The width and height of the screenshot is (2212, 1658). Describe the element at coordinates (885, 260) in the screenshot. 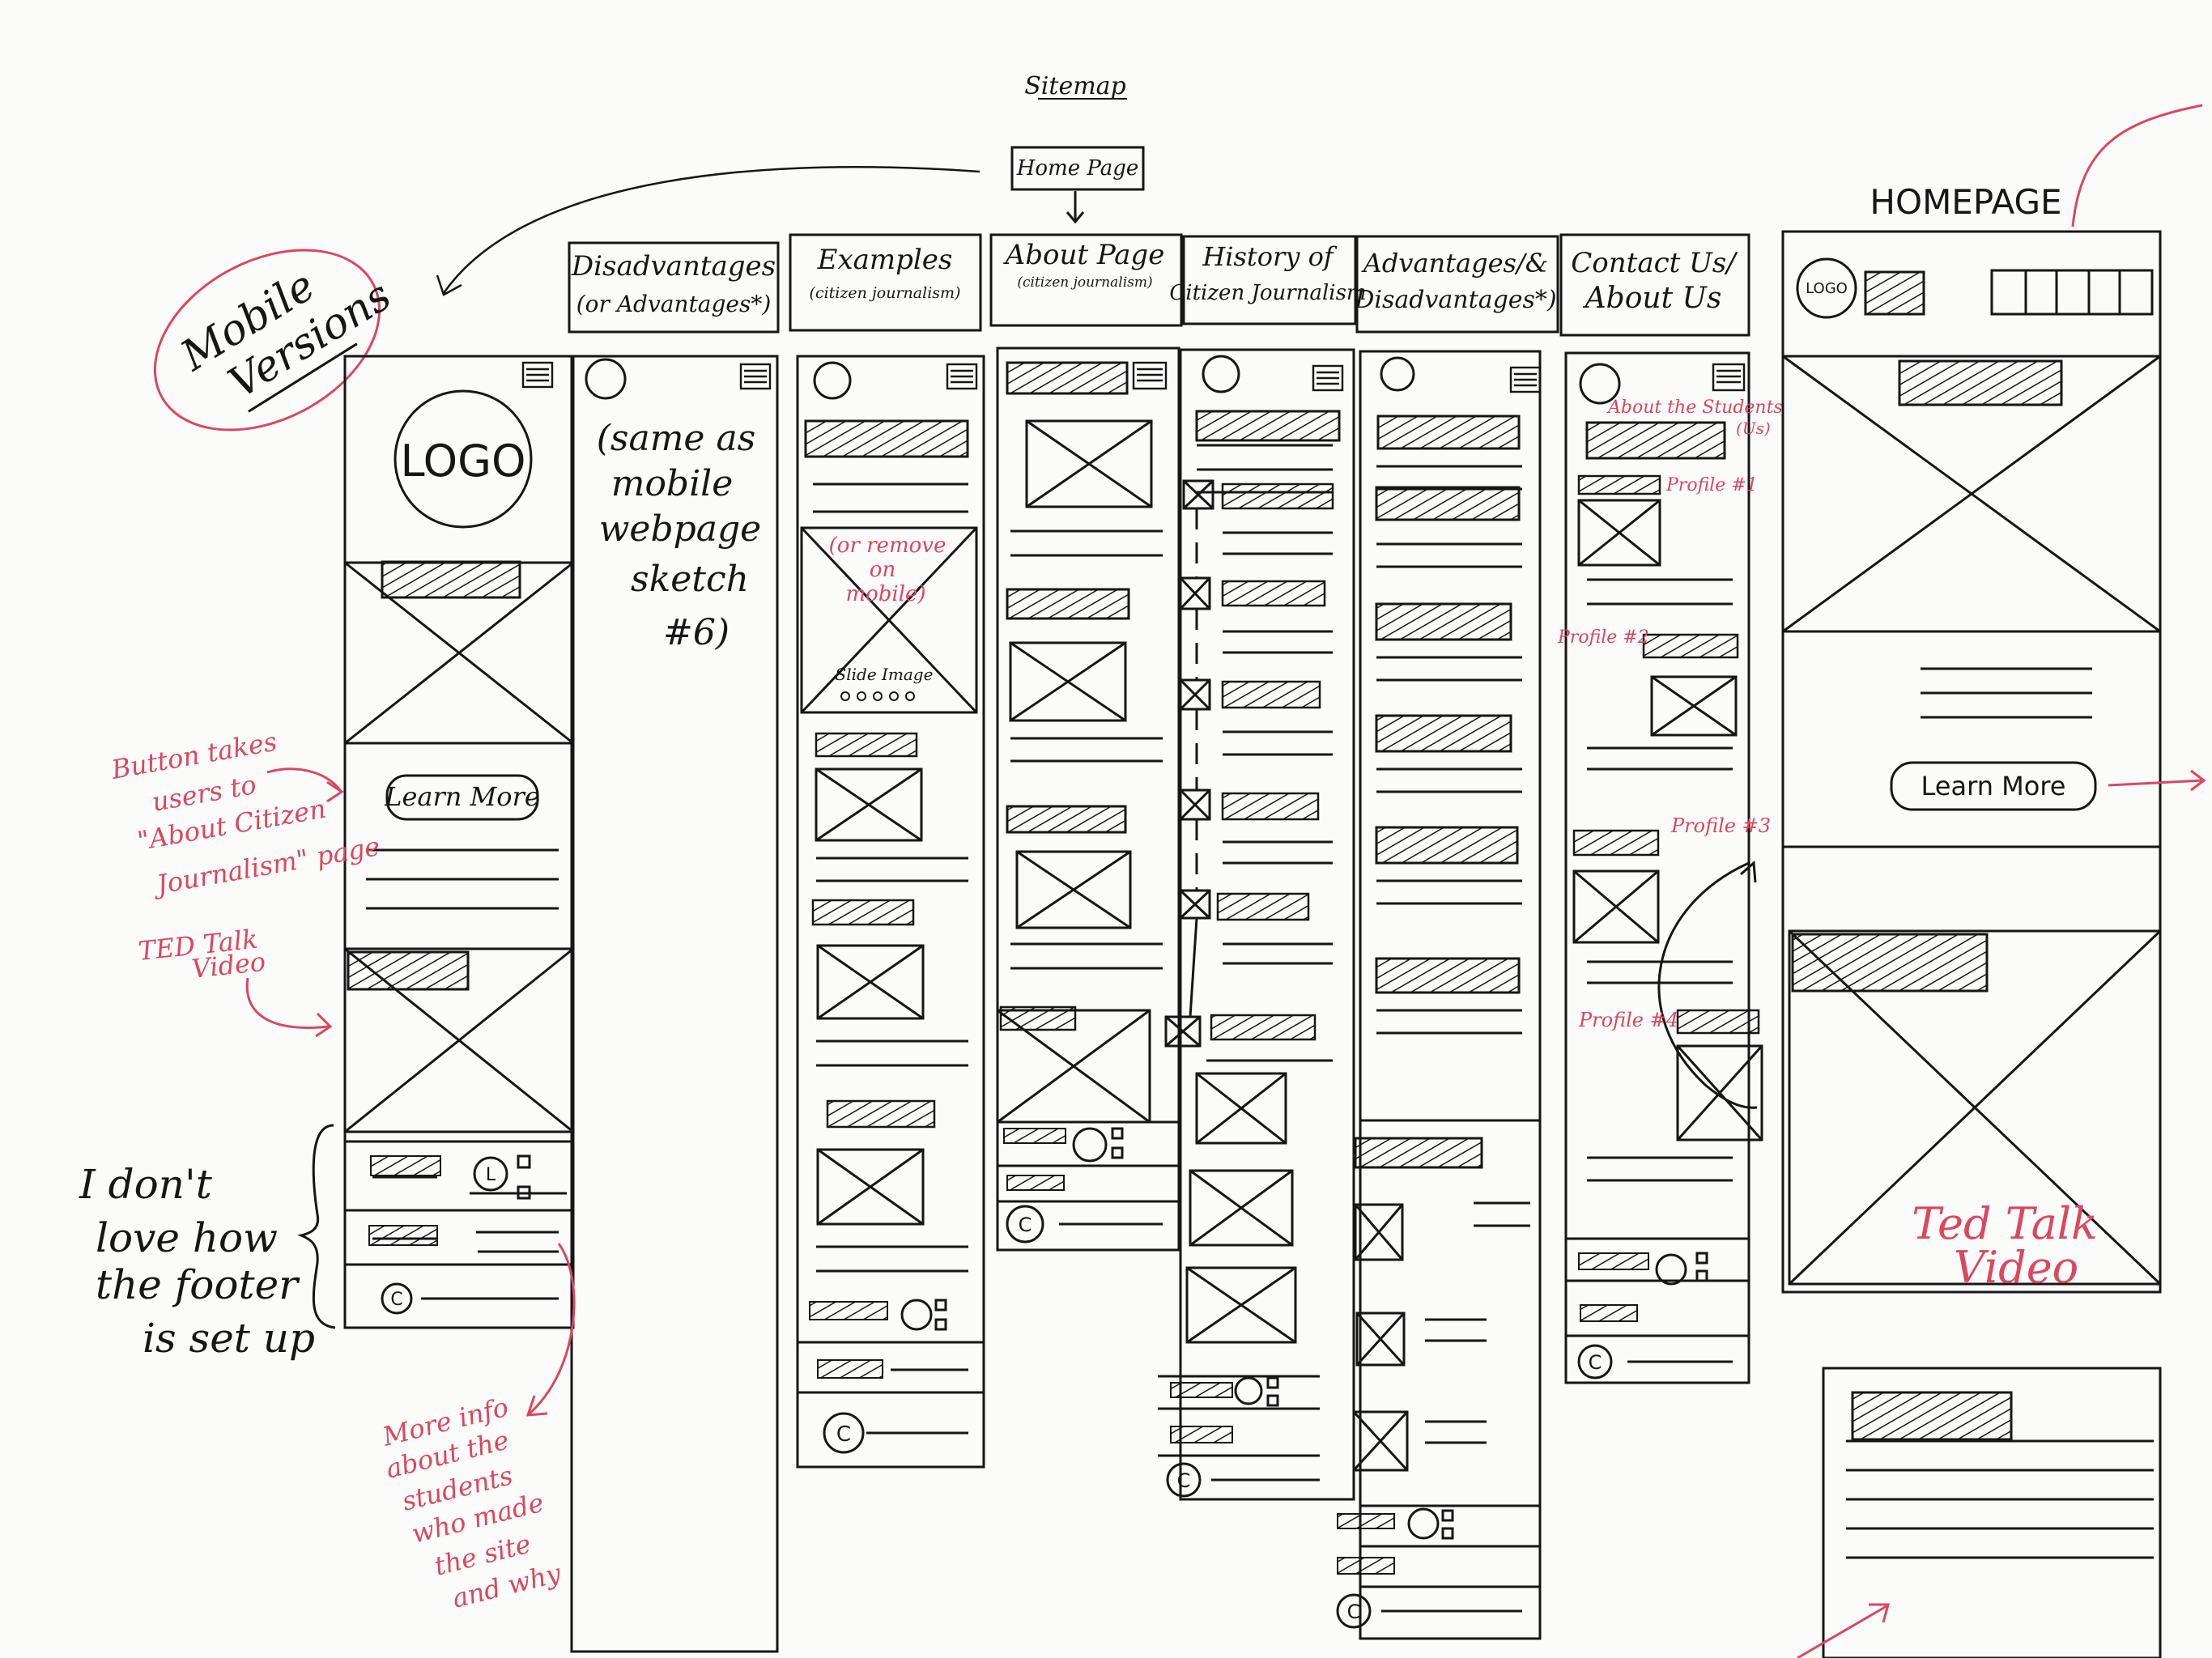

I see `column-title-examples: Examples` at that location.